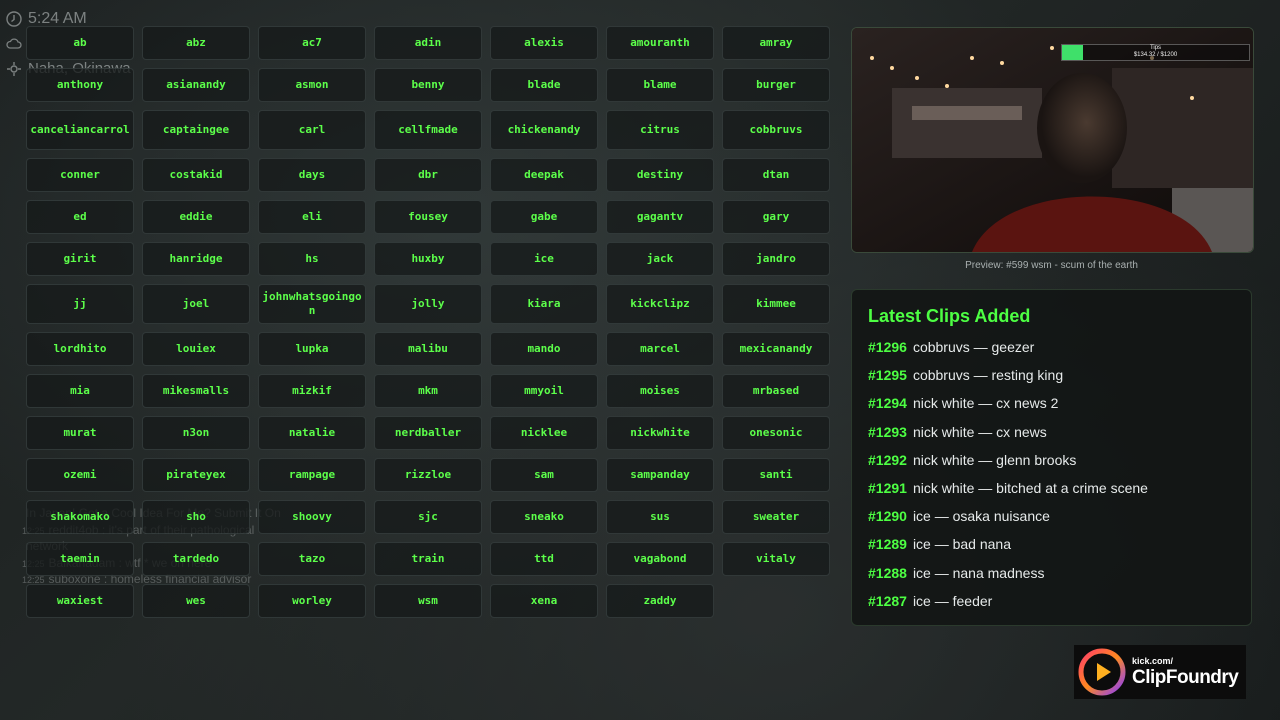 The image size is (1280, 720). I want to click on clip-button-rampage: rampage, so click(312, 475).